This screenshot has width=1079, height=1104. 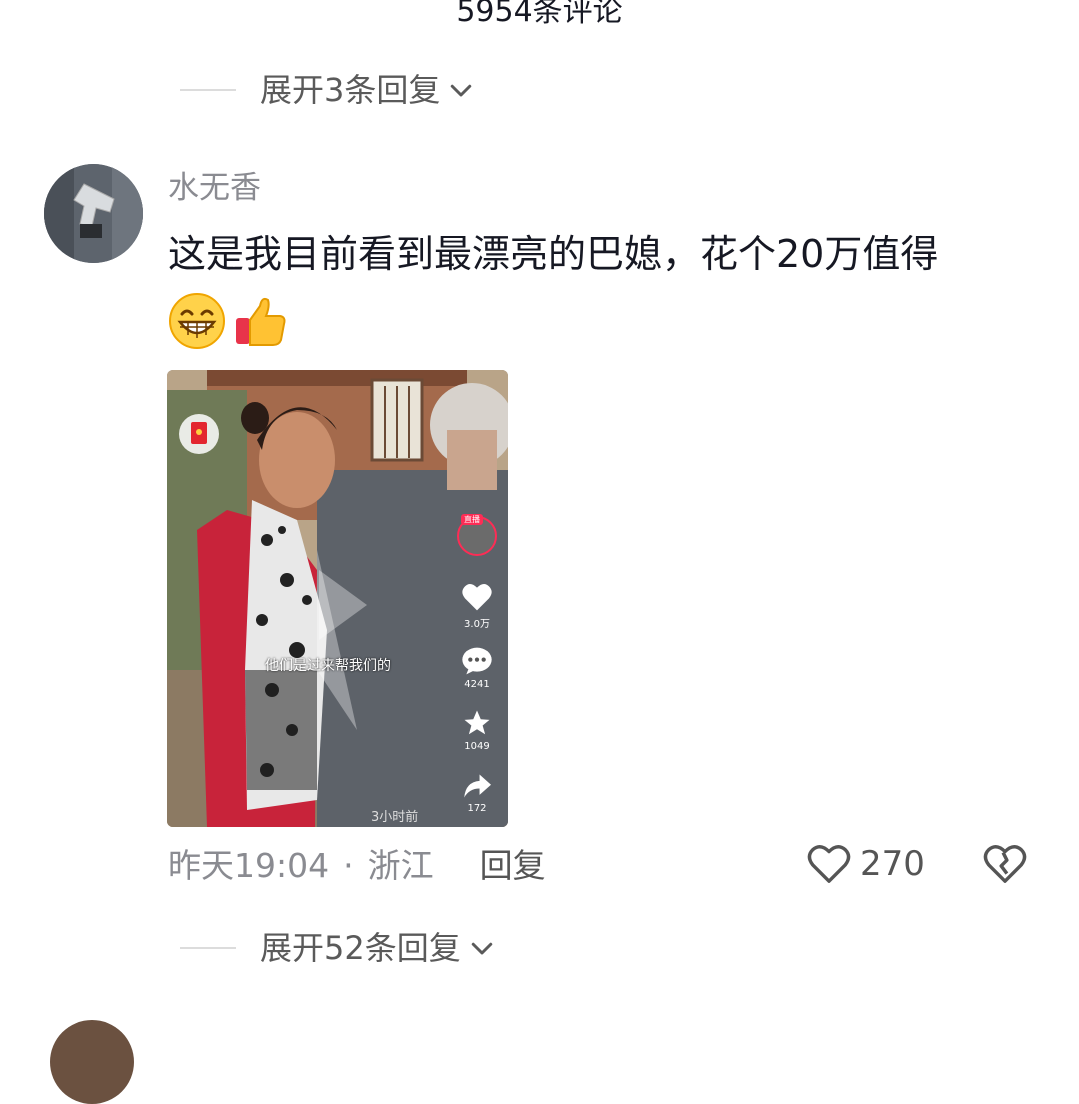 I want to click on next-comment-avatar, so click(x=92, y=1062).